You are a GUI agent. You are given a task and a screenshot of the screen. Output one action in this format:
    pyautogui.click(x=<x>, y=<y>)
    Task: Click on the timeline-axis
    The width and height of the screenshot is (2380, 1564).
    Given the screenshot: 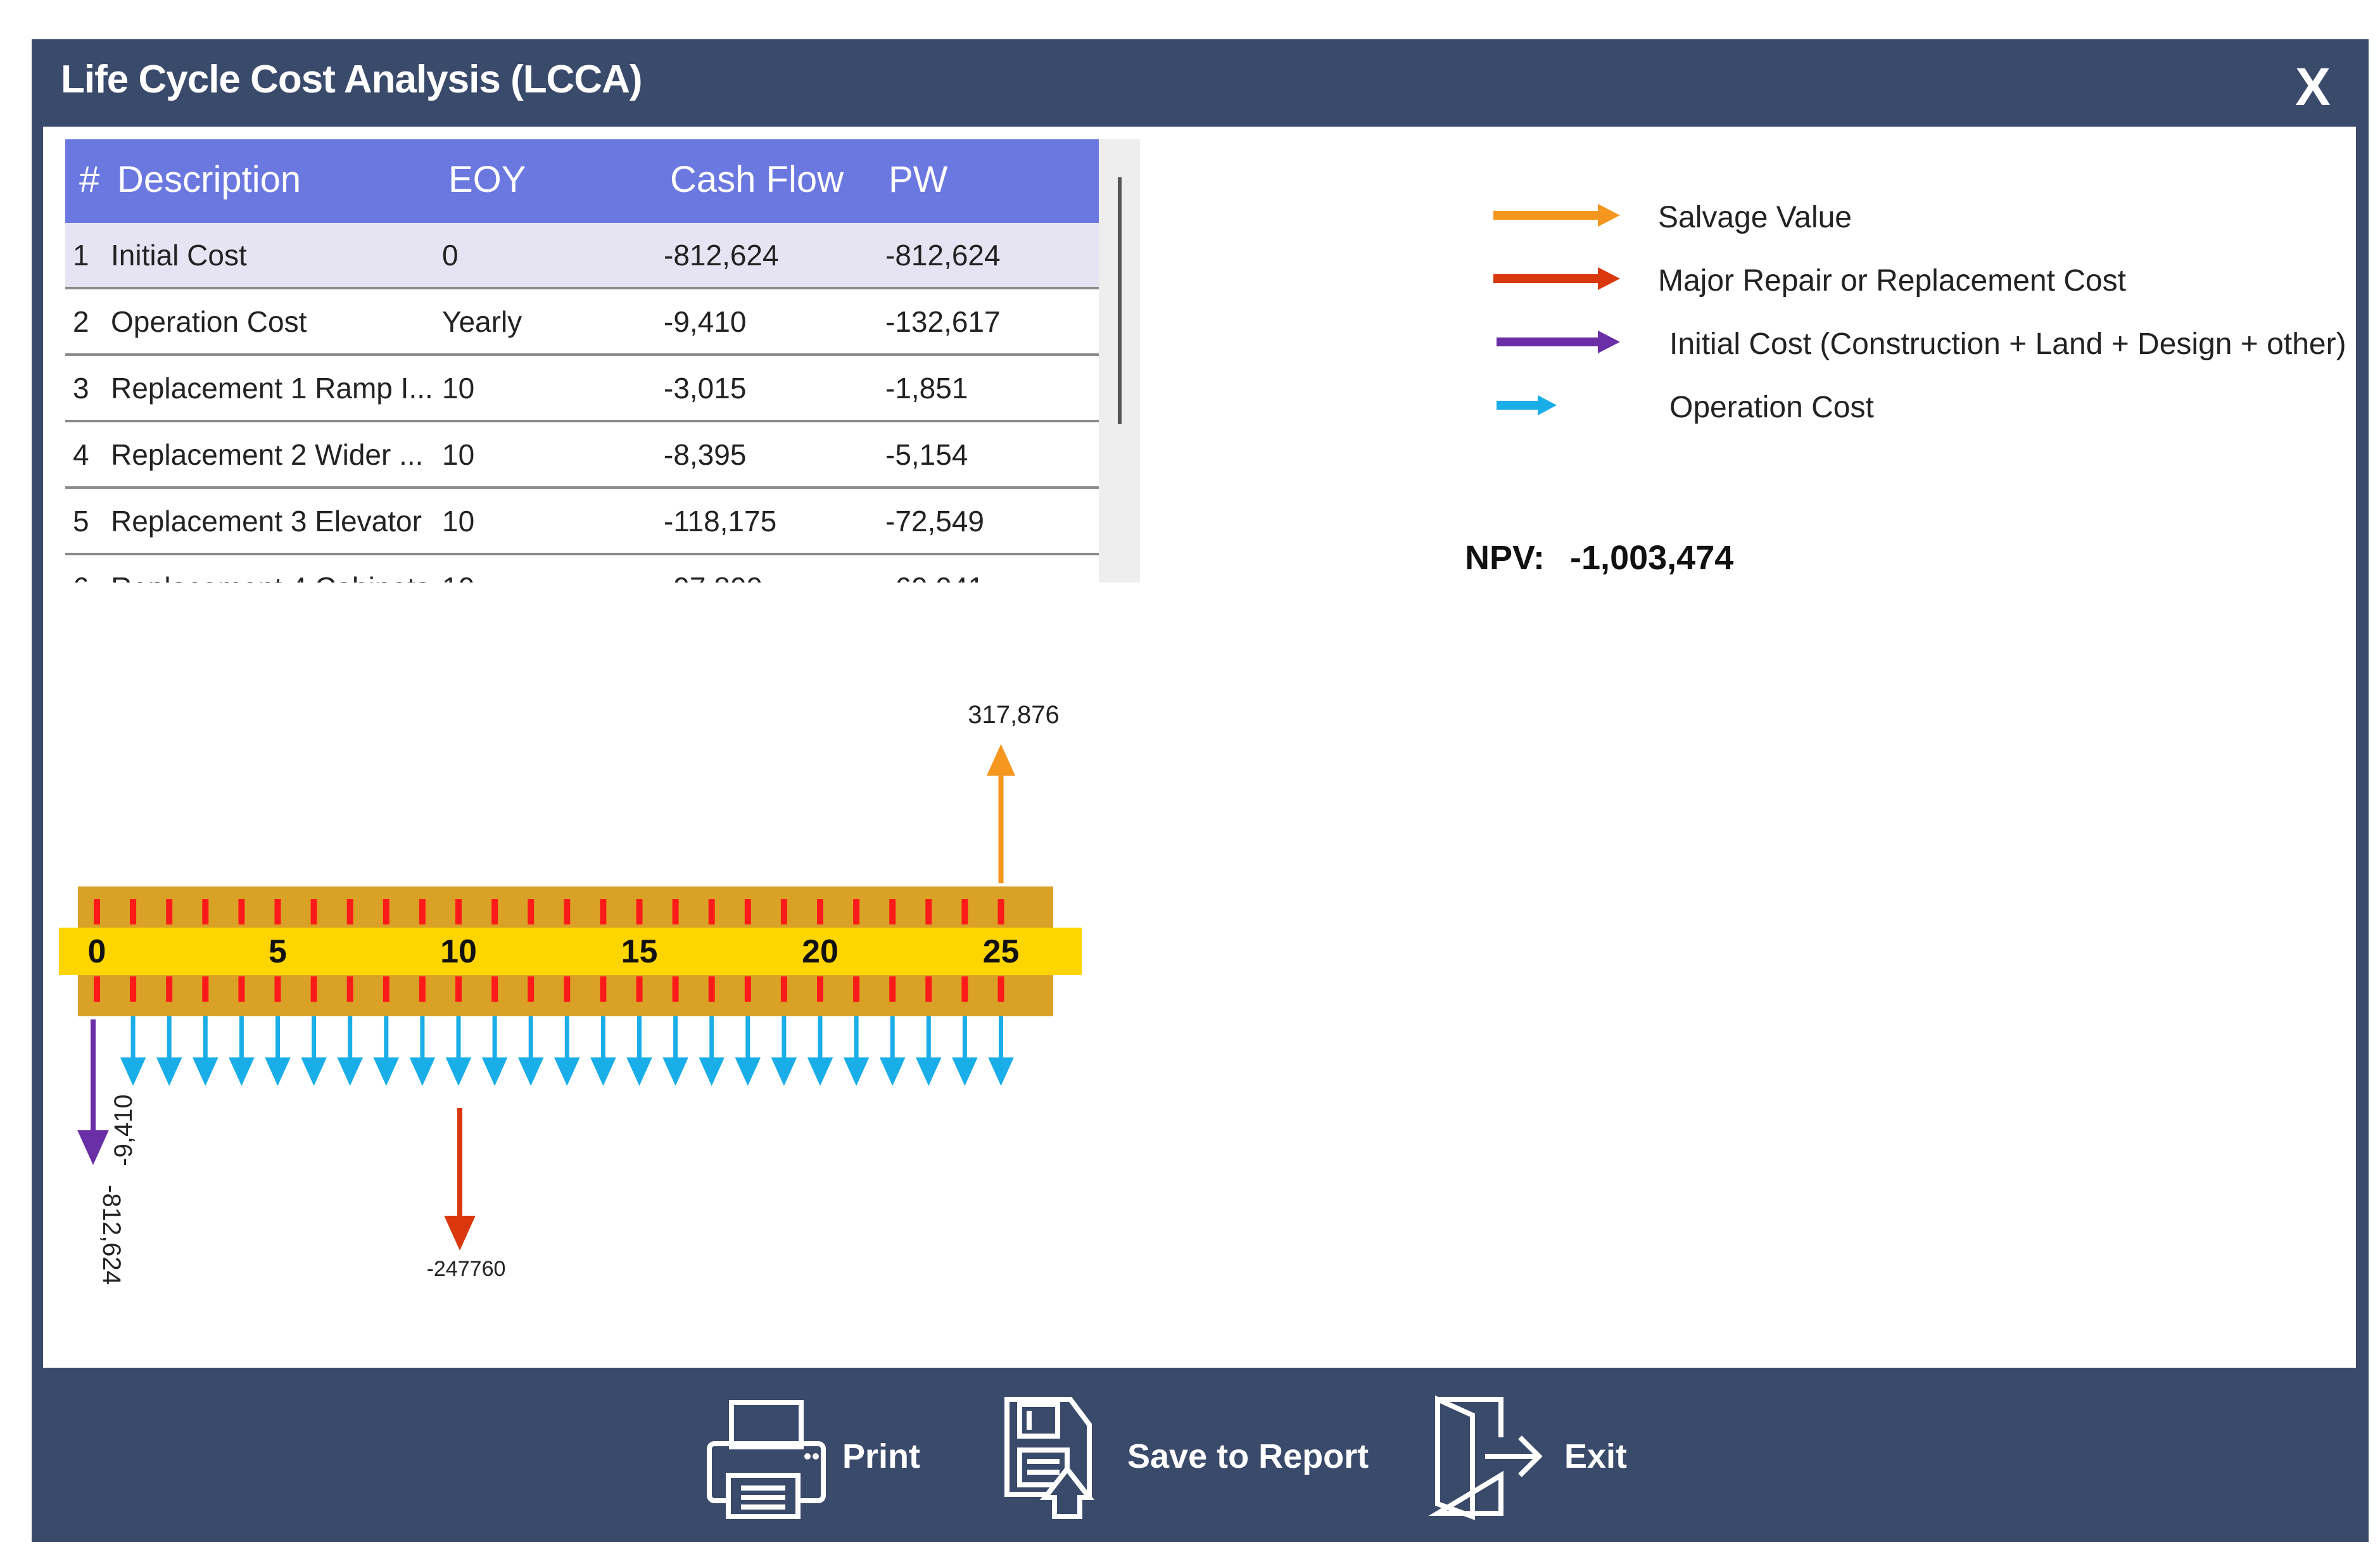 What is the action you would take?
    pyautogui.click(x=570, y=951)
    